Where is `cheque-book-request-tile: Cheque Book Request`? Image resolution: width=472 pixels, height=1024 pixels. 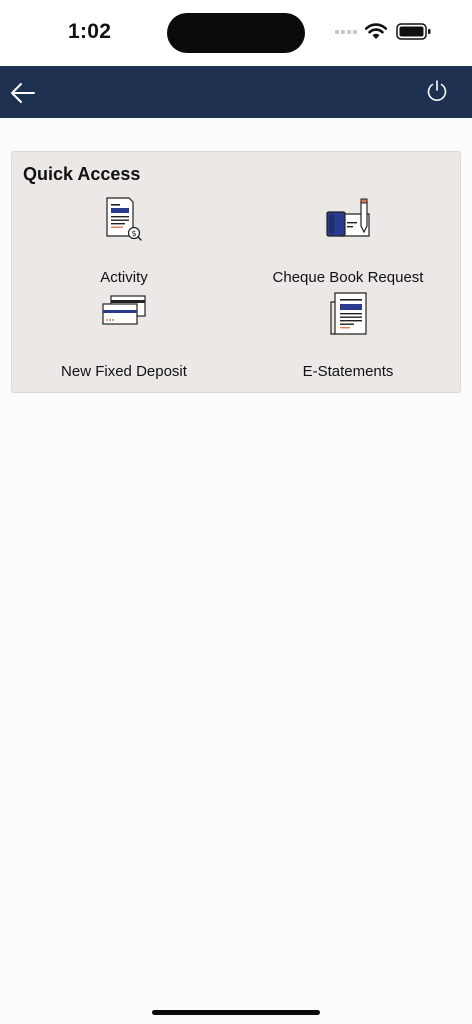
cheque-book-request-tile: Cheque Book Request is located at coordinates (348, 241).